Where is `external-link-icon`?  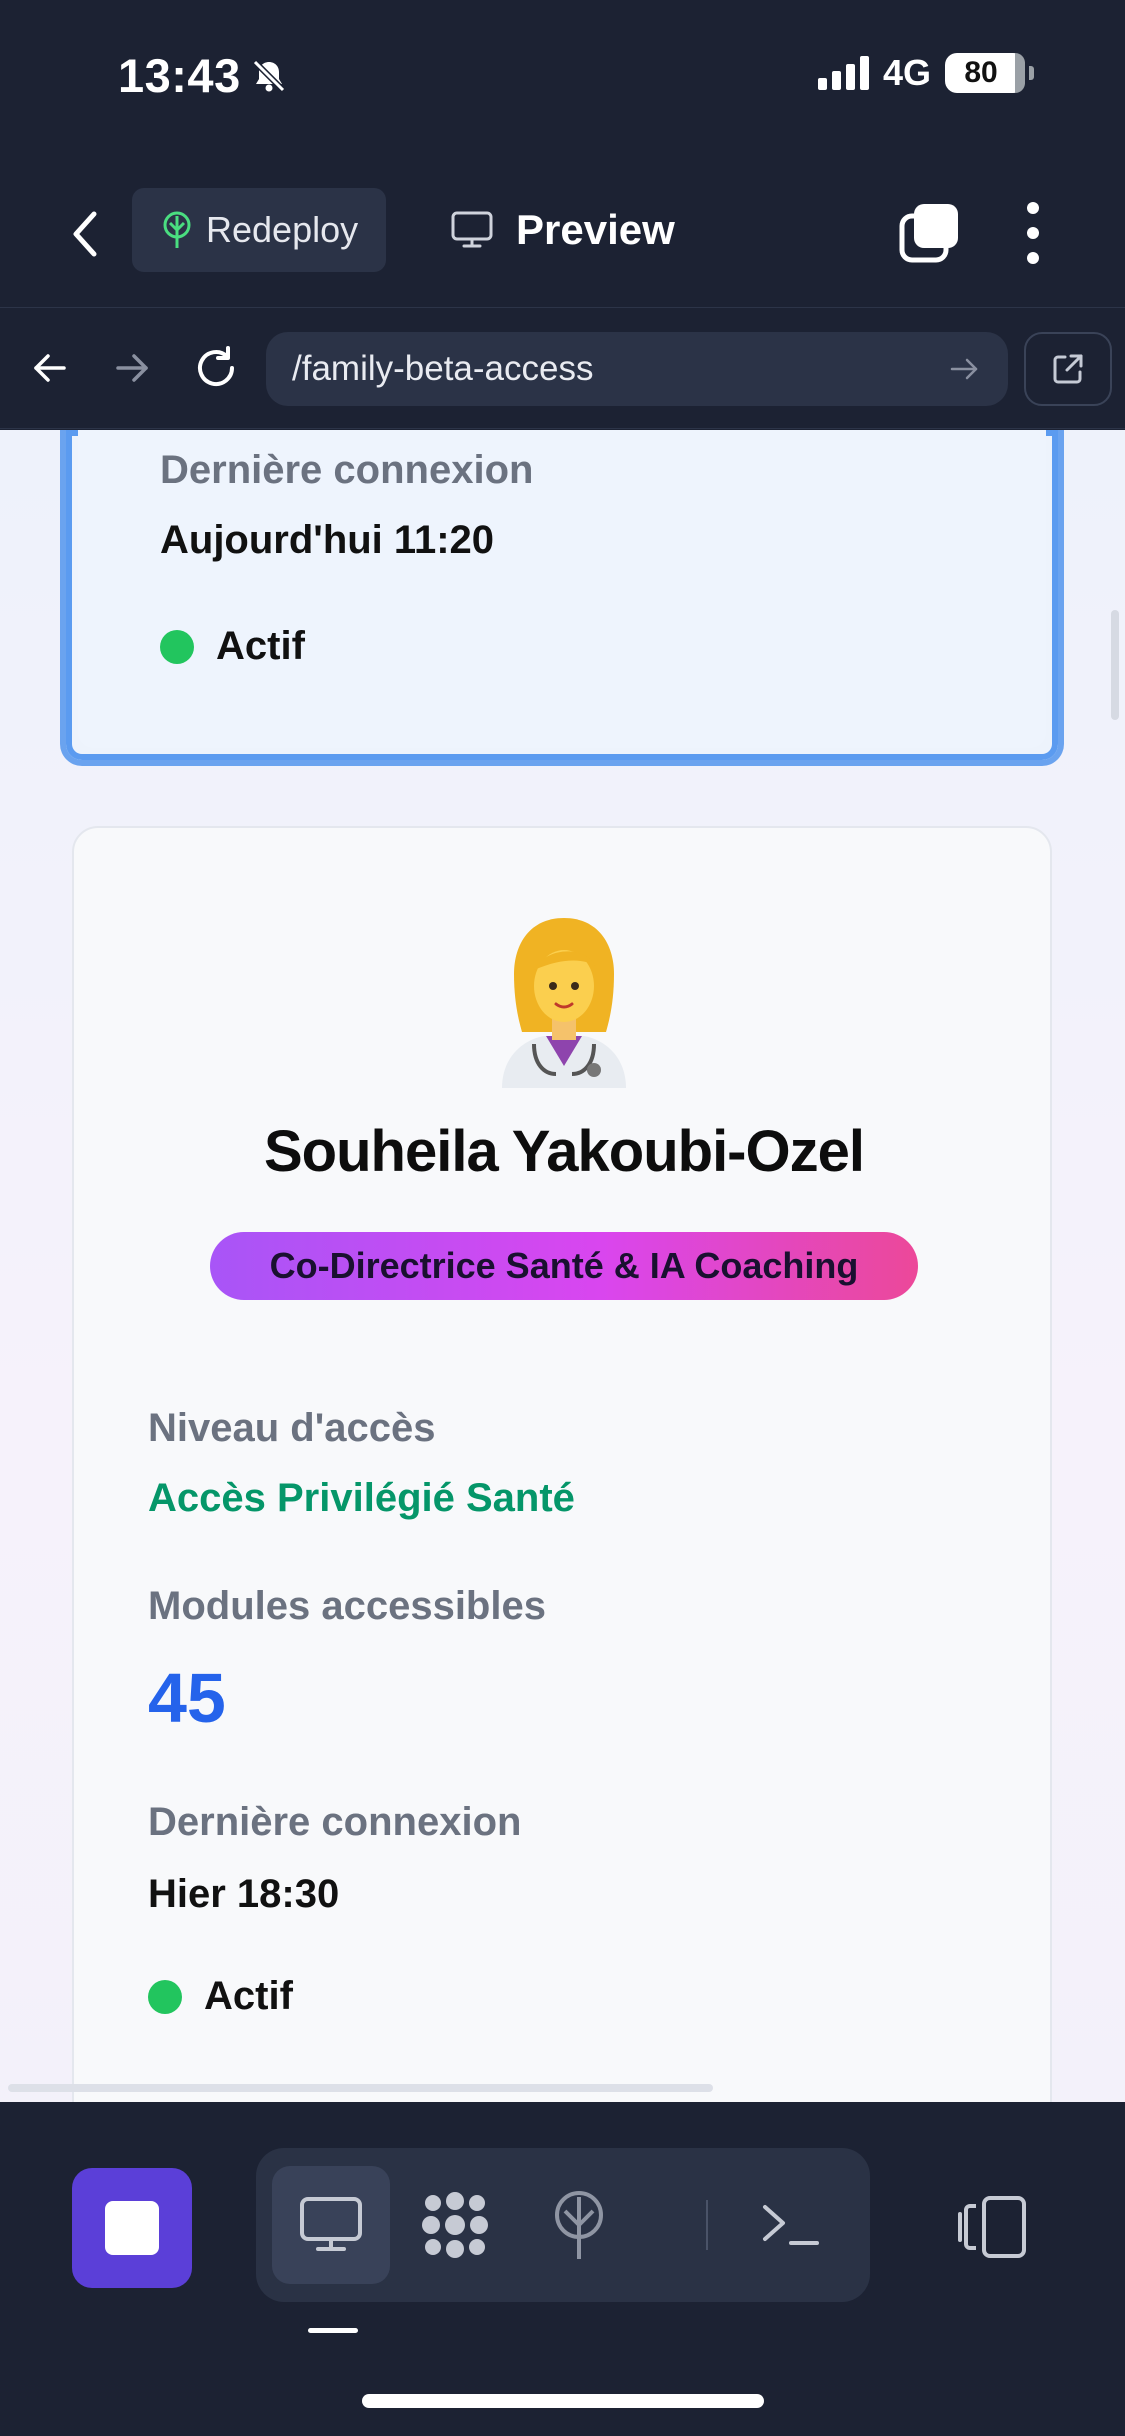
external-link-icon is located at coordinates (1068, 369).